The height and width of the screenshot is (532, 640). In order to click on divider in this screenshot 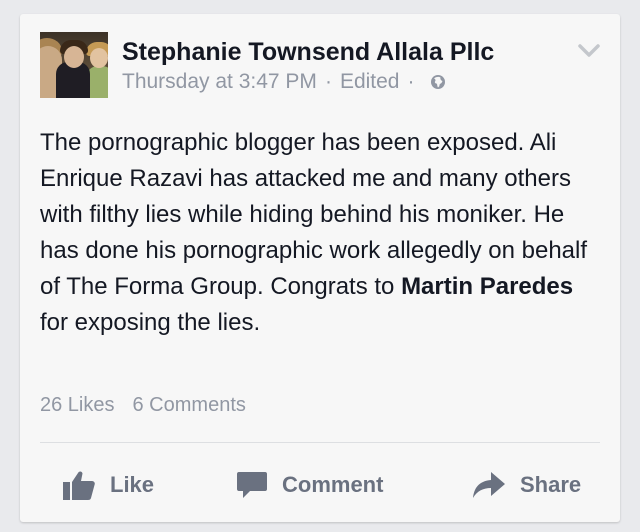, I will do `click(320, 442)`.